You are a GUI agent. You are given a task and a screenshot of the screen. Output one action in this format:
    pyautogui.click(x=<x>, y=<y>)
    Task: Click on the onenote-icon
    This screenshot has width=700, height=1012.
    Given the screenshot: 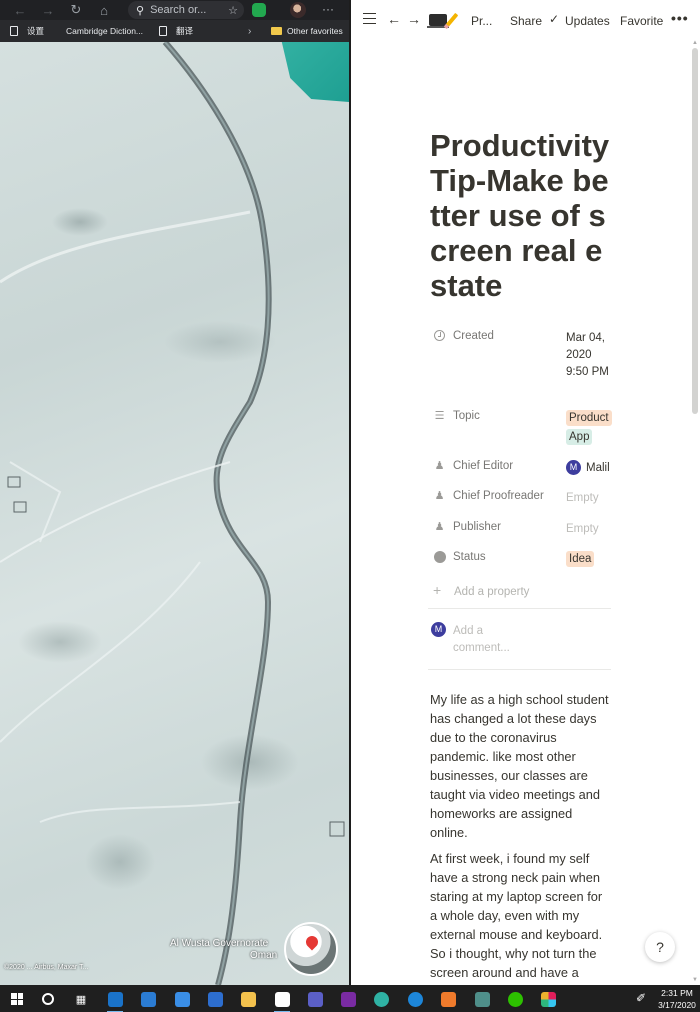 What is the action you would take?
    pyautogui.click(x=348, y=999)
    